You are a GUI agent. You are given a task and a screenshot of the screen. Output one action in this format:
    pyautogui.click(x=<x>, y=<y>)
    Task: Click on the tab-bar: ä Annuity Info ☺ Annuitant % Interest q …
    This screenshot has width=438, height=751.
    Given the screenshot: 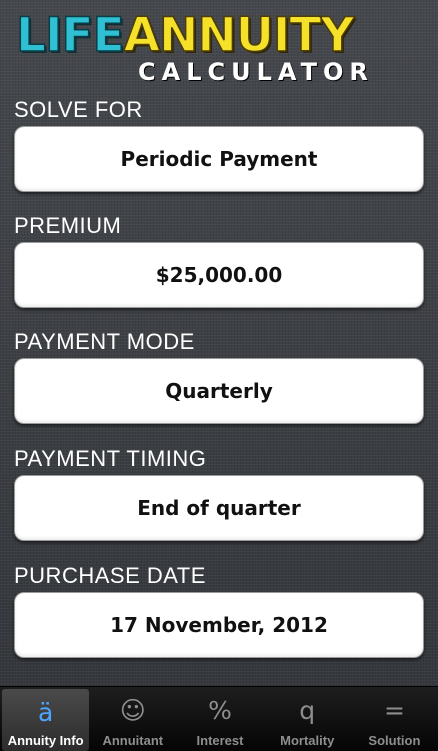 What is the action you would take?
    pyautogui.click(x=219, y=718)
    